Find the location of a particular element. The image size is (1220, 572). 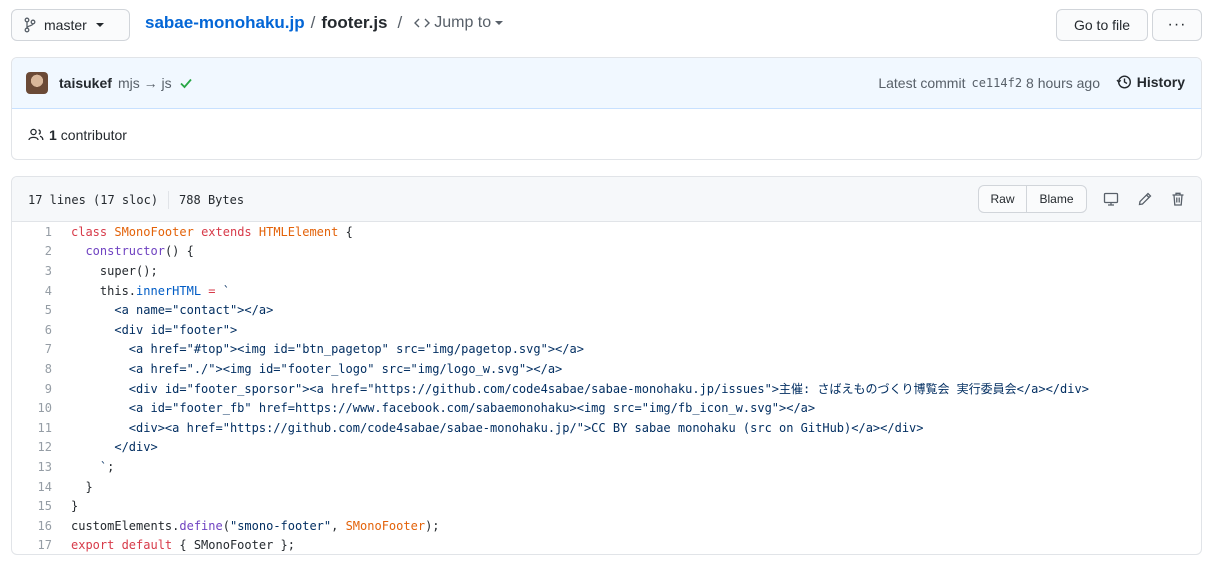

repo-link: sabae-monohaku.jp is located at coordinates (225, 23).